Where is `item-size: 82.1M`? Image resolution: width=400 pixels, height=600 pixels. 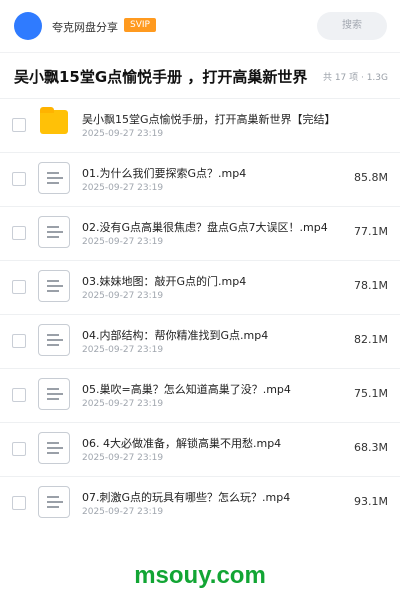
item-size: 82.1M is located at coordinates (371, 339).